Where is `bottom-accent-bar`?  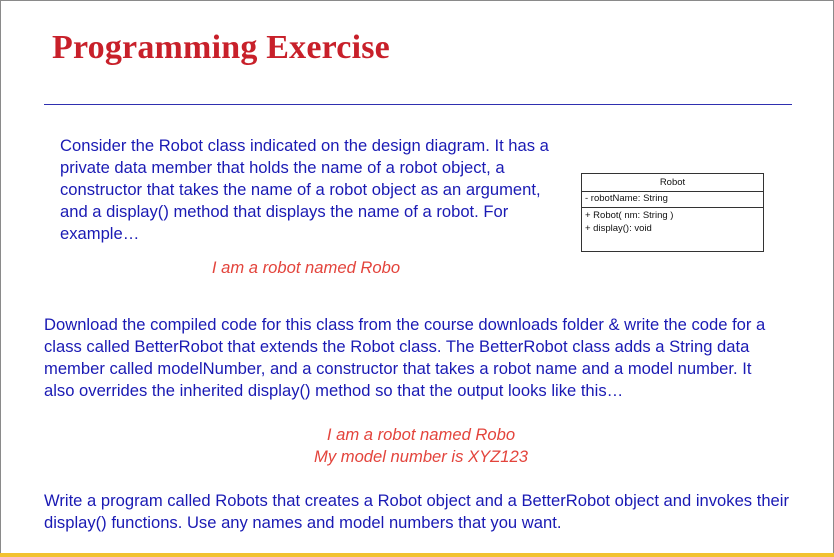
bottom-accent-bar is located at coordinates (417, 555).